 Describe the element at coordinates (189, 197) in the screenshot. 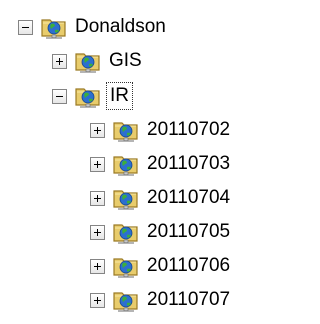

I see `tree-node-label: 20110704` at that location.